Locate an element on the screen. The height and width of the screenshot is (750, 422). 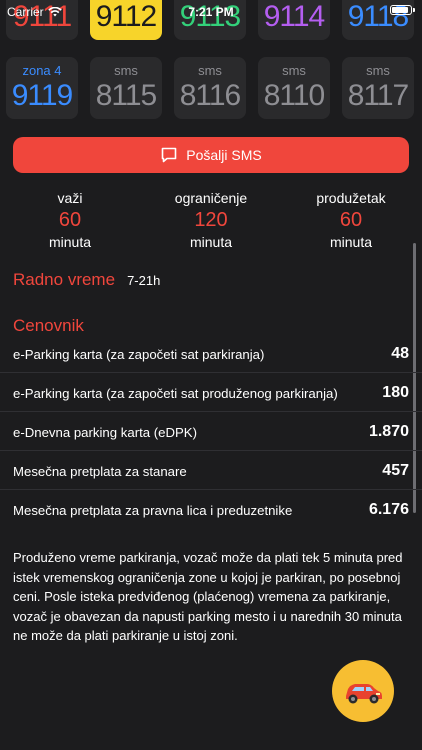
limit-title: važi is located at coordinates (70, 198).